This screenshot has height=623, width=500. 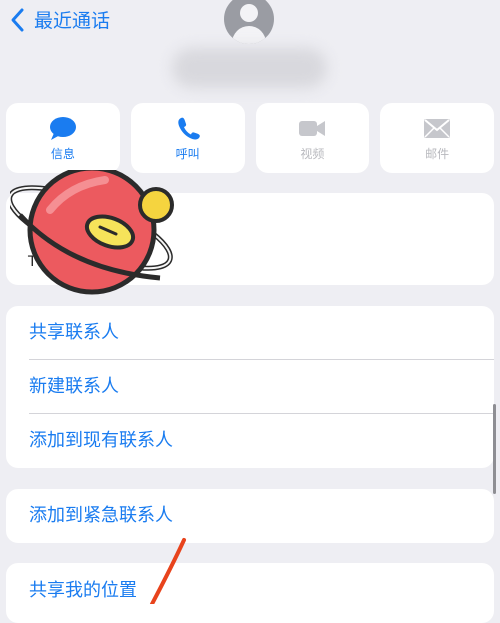 What do you see at coordinates (249, 22) in the screenshot?
I see `contact-avatar` at bounding box center [249, 22].